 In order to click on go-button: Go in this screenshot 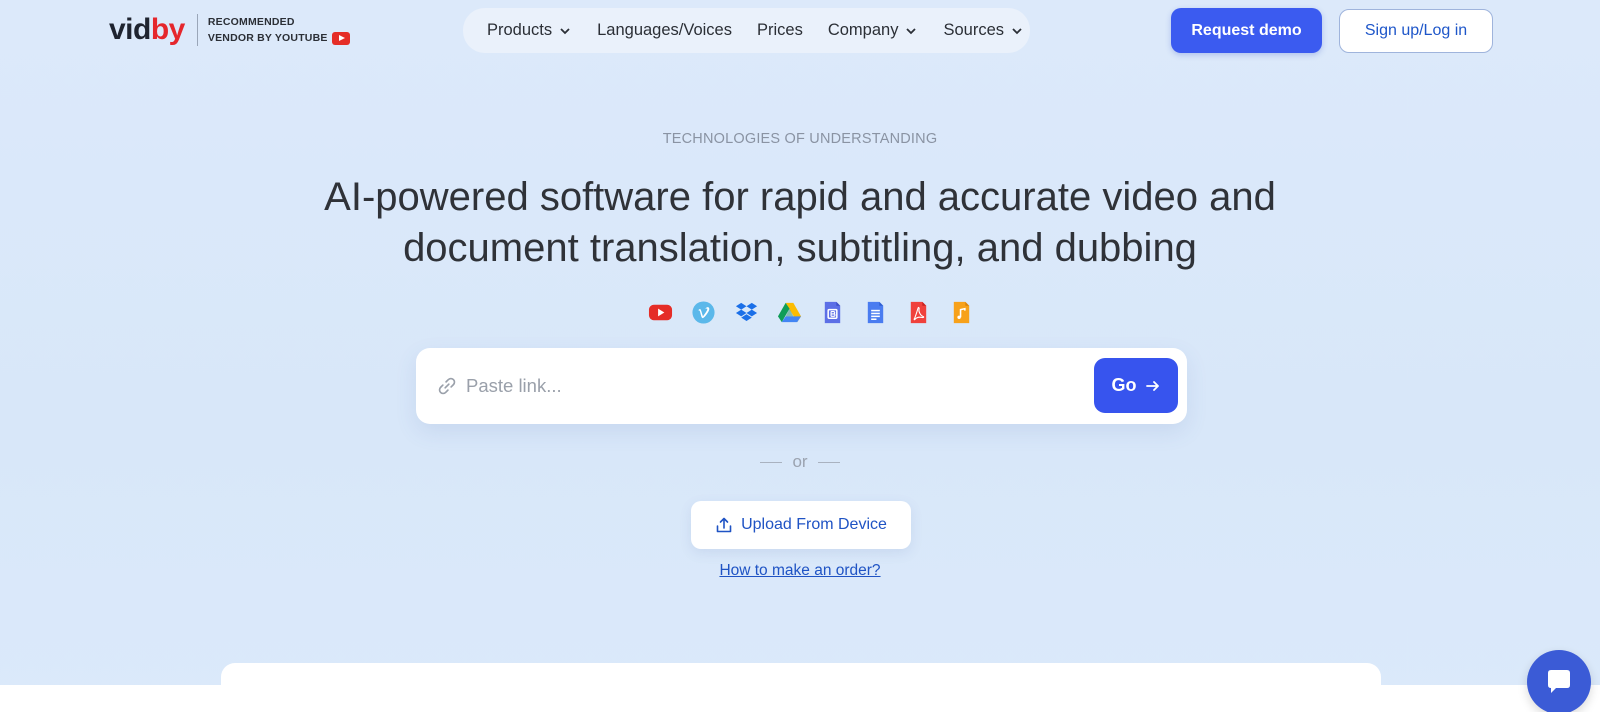, I will do `click(1136, 385)`.